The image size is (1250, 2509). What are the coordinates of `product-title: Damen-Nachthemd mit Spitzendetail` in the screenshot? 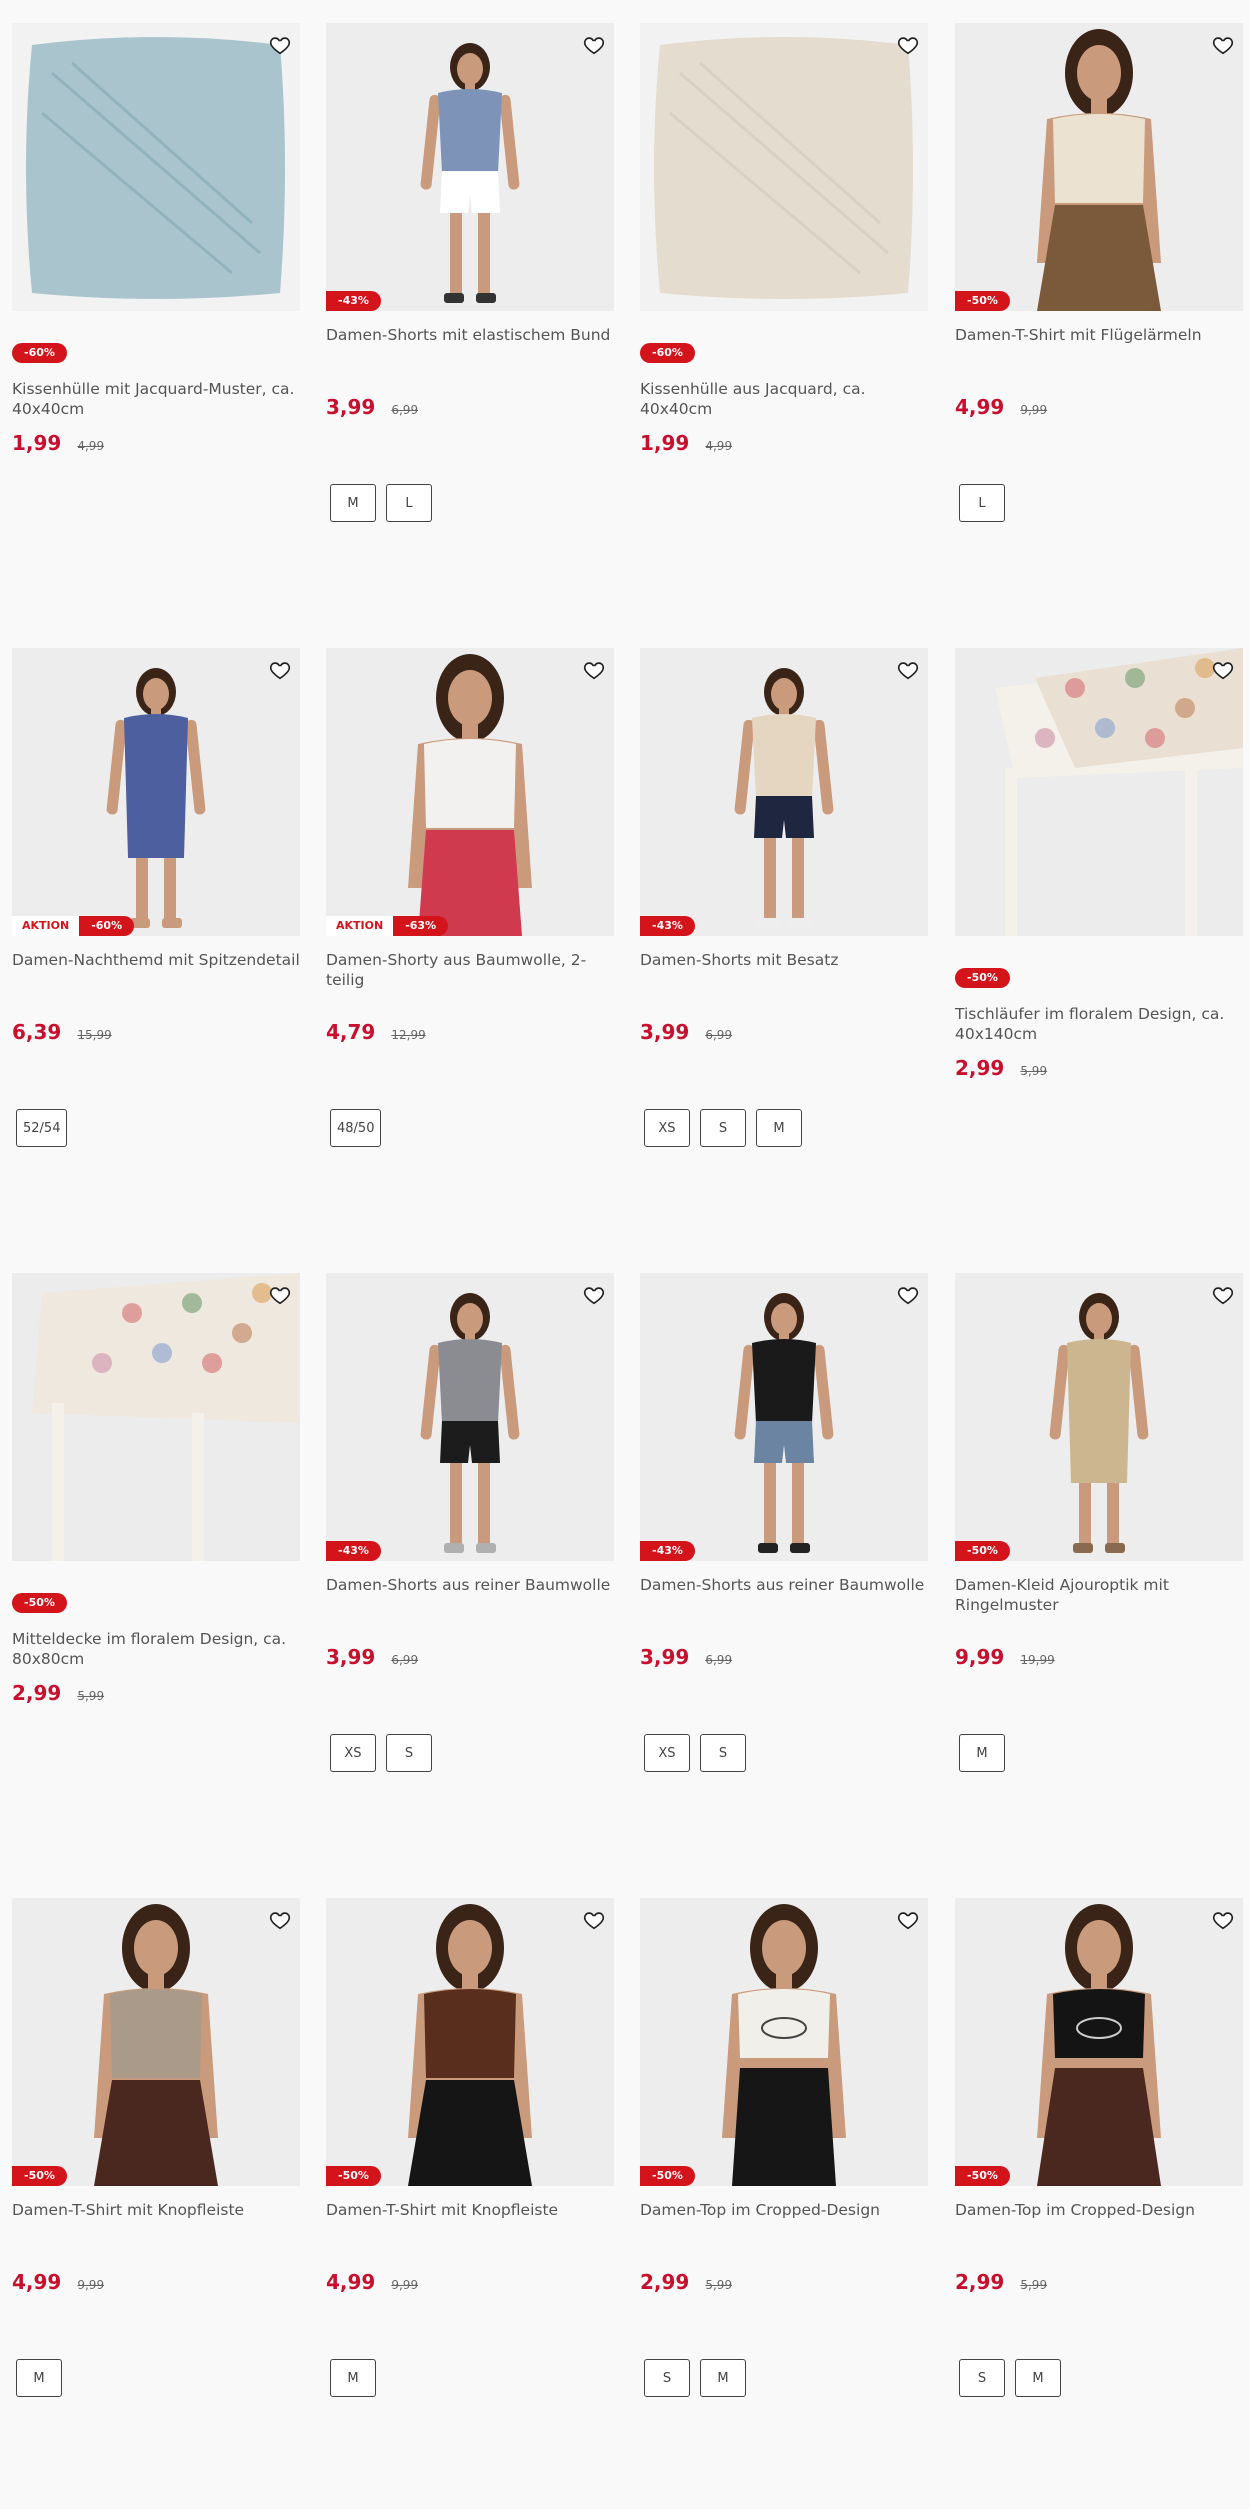 It's located at (156, 960).